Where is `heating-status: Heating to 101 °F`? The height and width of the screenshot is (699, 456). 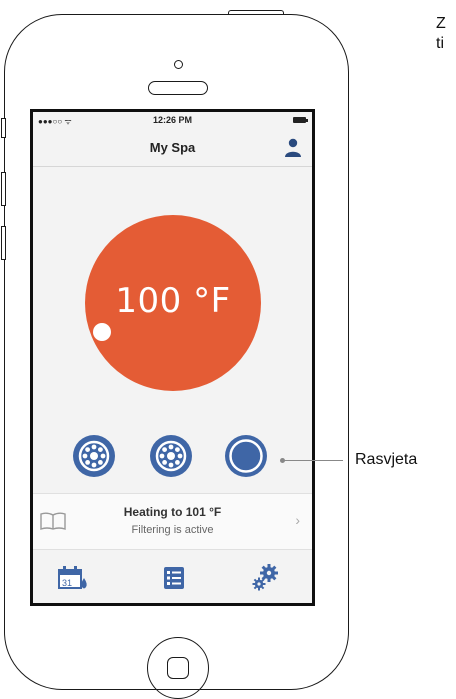
heating-status: Heating to 101 °F is located at coordinates (172, 512).